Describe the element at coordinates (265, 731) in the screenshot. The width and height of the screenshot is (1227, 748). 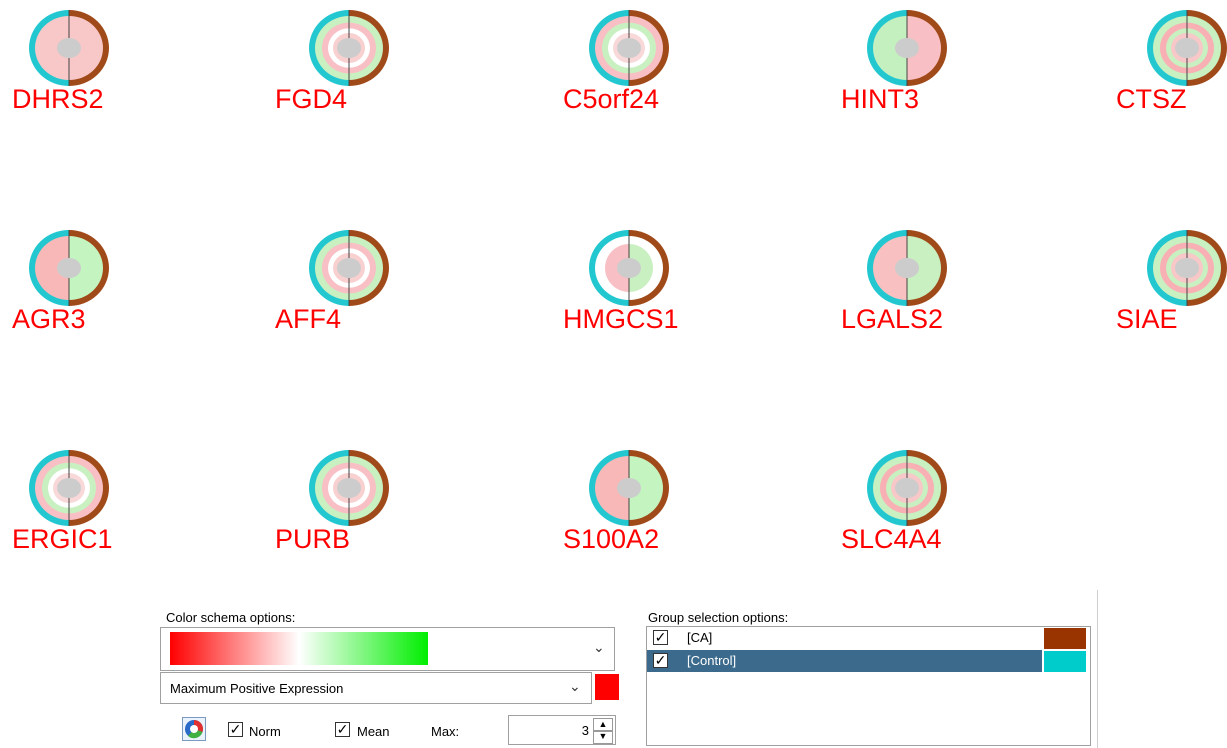
I see `norm-label: Norm` at that location.